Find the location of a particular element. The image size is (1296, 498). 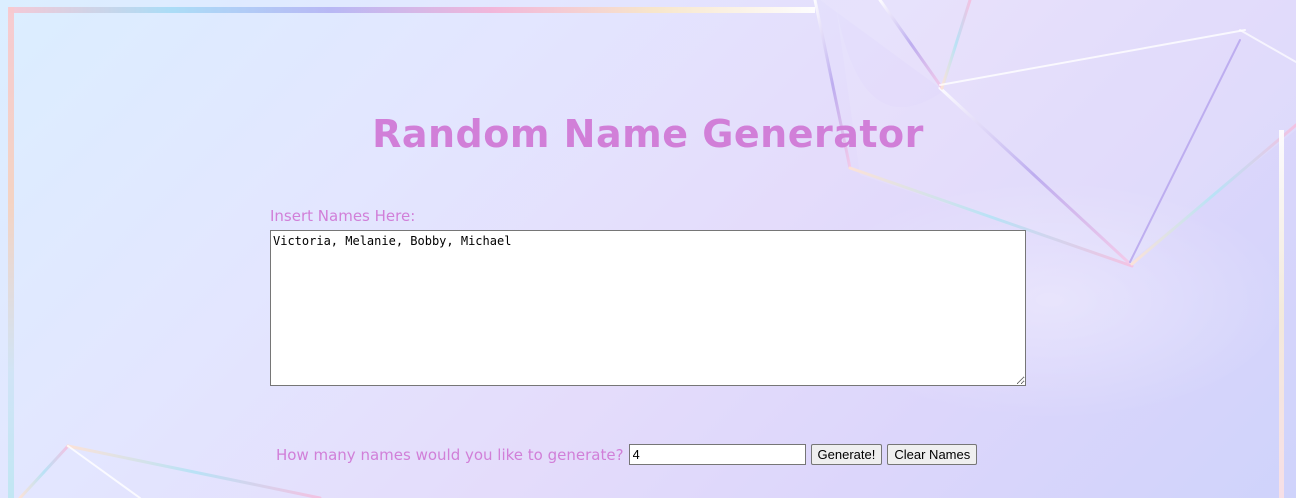

decorative-frame-left is located at coordinates (11, 252).